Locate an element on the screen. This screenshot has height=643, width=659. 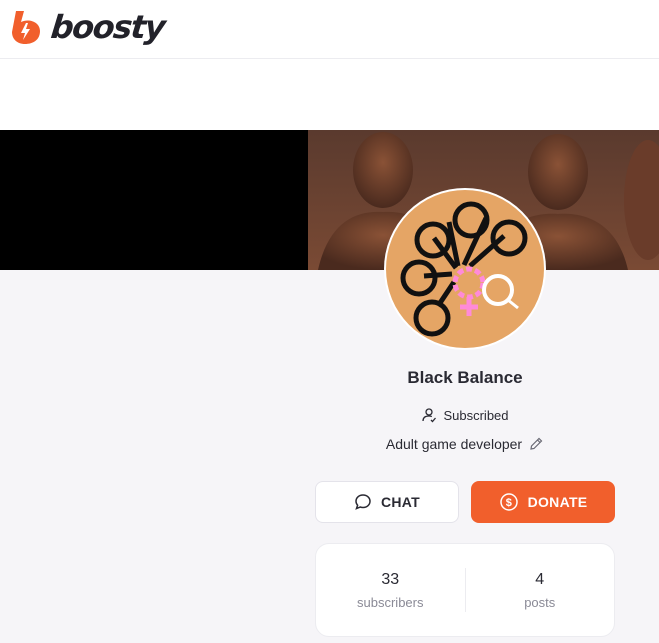
subscription-status: Subscribed is located at coordinates (465, 415).